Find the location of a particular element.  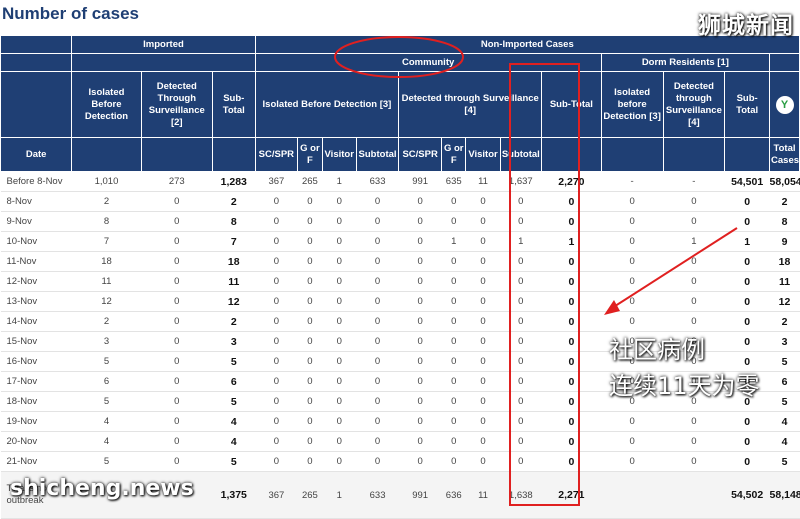

cell-dorm-sub: 54,501 is located at coordinates (747, 181).